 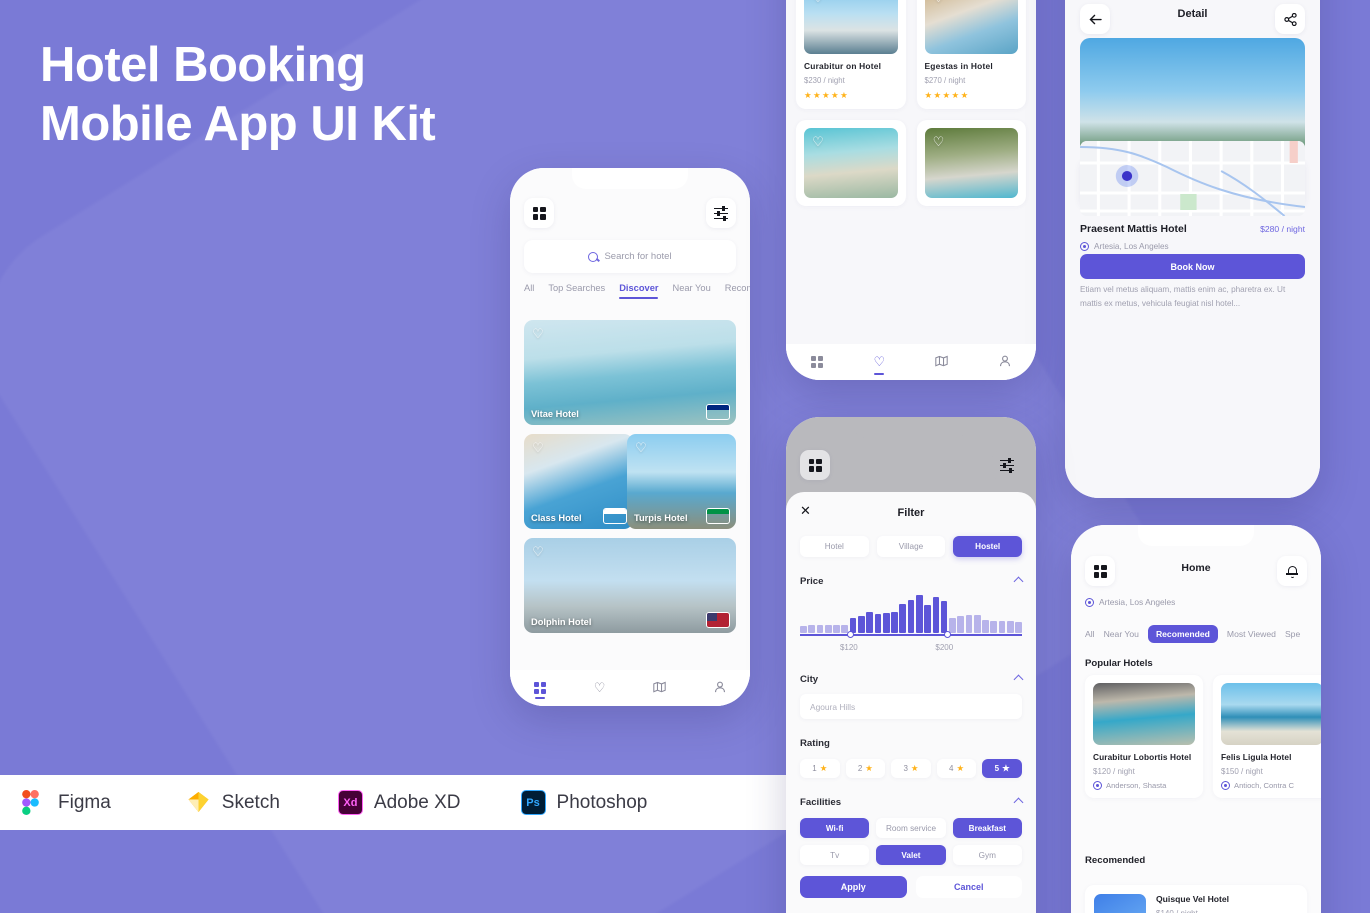 What do you see at coordinates (912, 679) in the screenshot?
I see `city-section-header: City` at bounding box center [912, 679].